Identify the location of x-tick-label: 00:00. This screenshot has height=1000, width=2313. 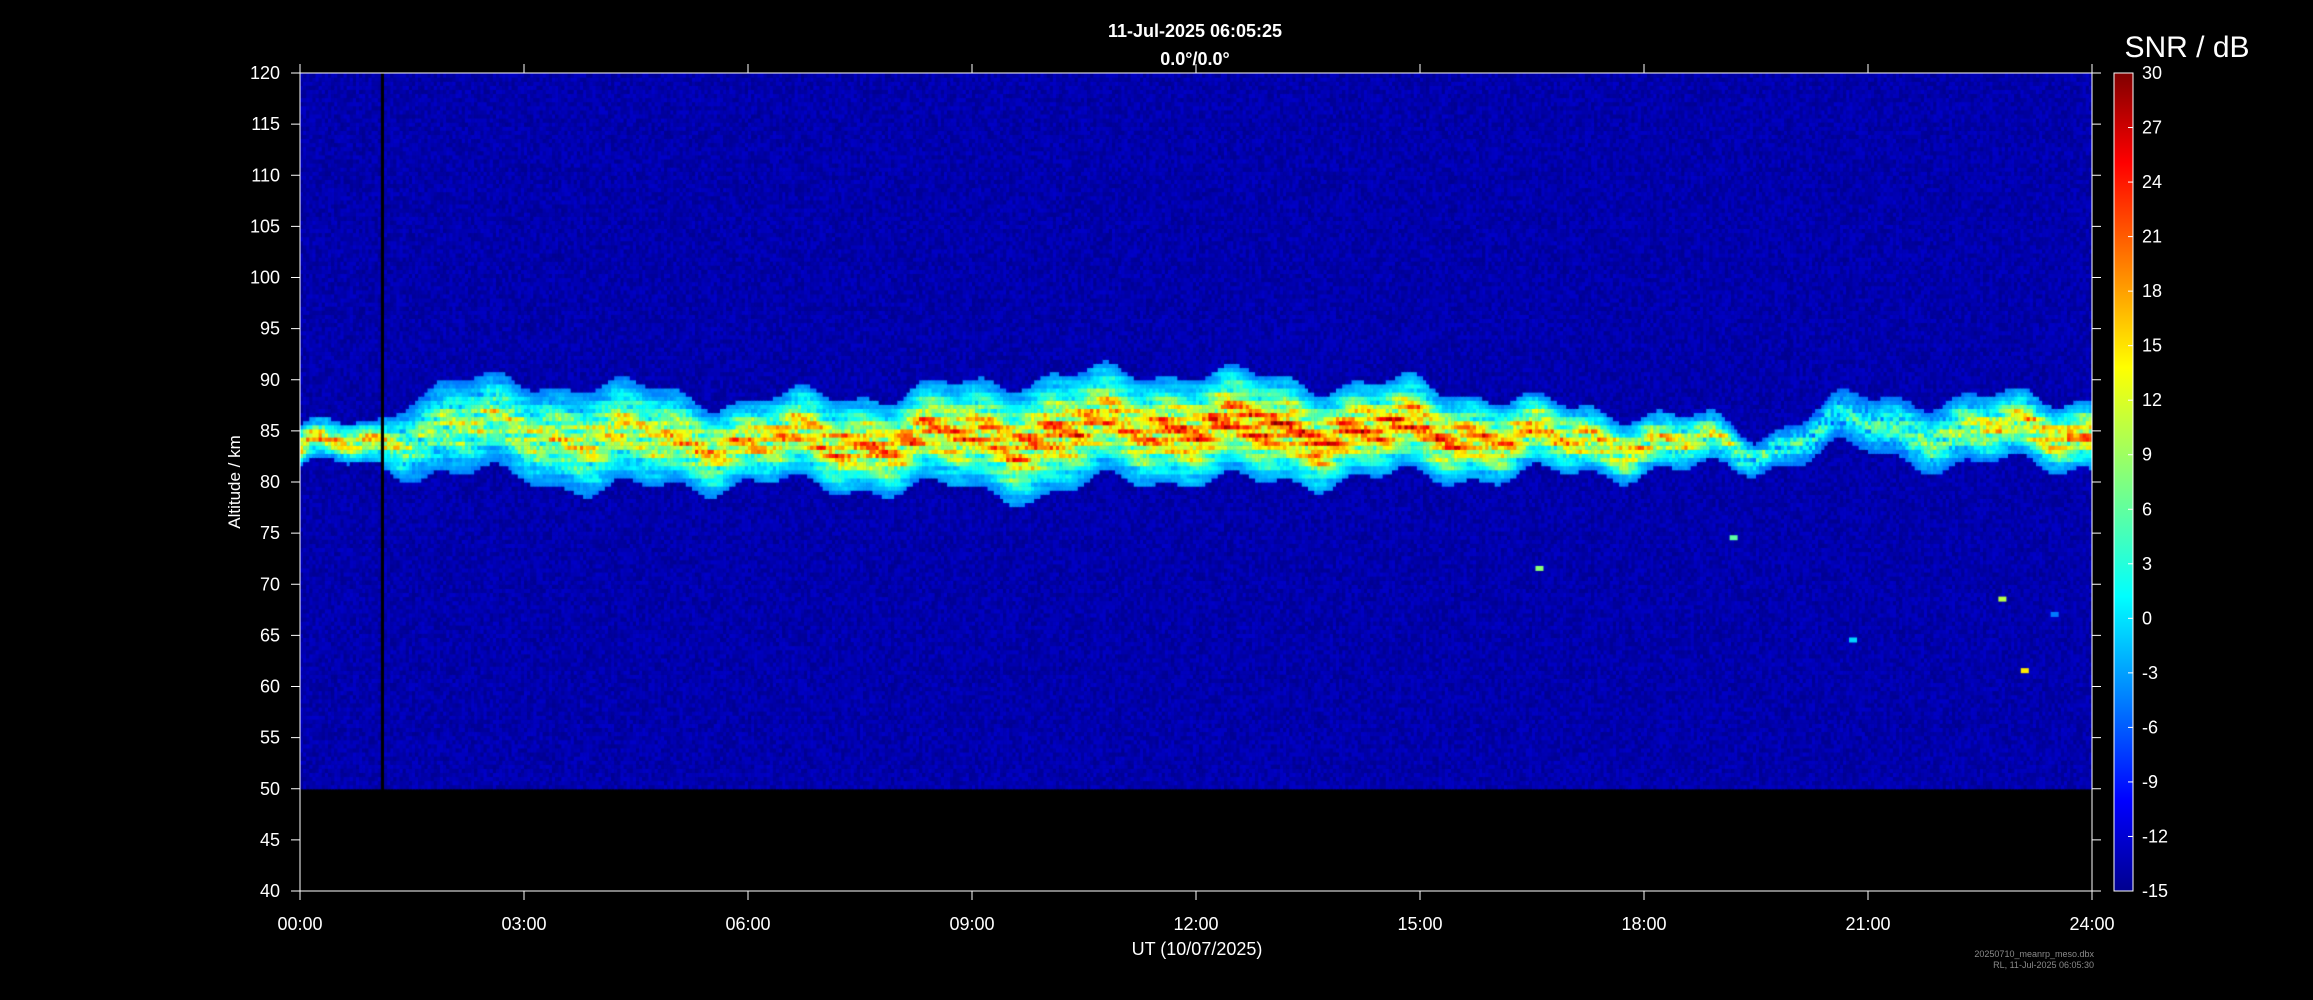
(299, 924).